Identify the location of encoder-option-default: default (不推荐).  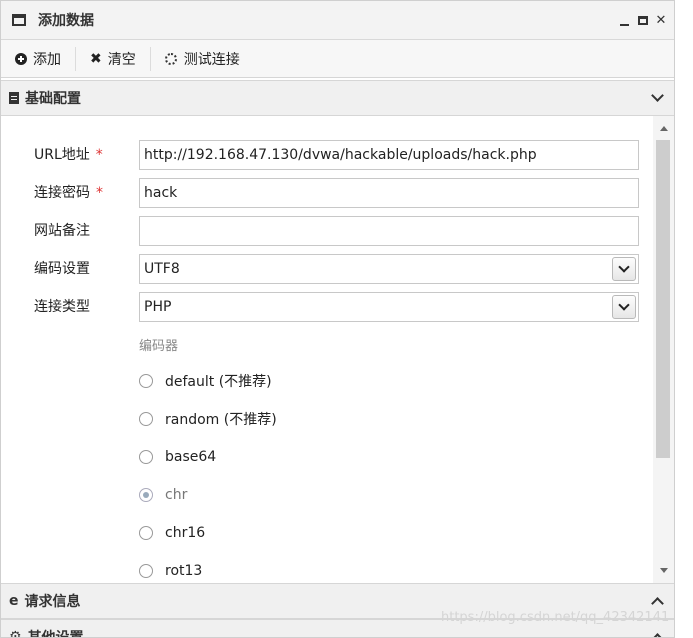
(205, 381).